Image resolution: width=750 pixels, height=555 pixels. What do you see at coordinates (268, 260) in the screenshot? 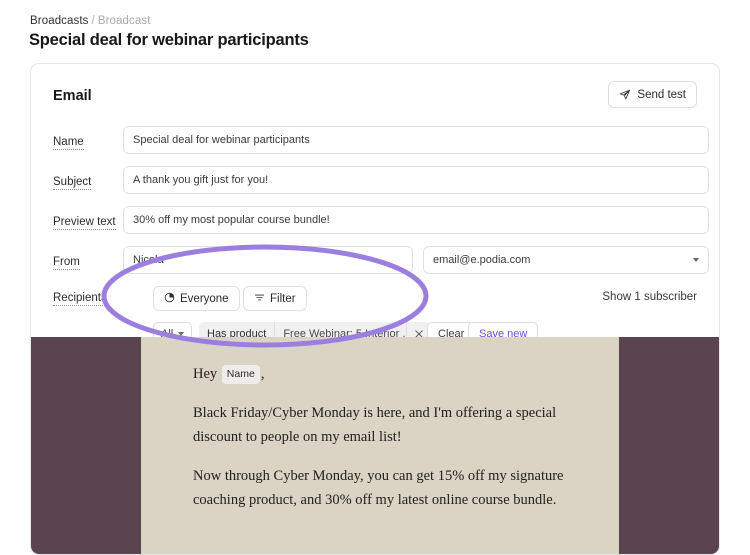
I see `from-sender-name-input: Nicola` at bounding box center [268, 260].